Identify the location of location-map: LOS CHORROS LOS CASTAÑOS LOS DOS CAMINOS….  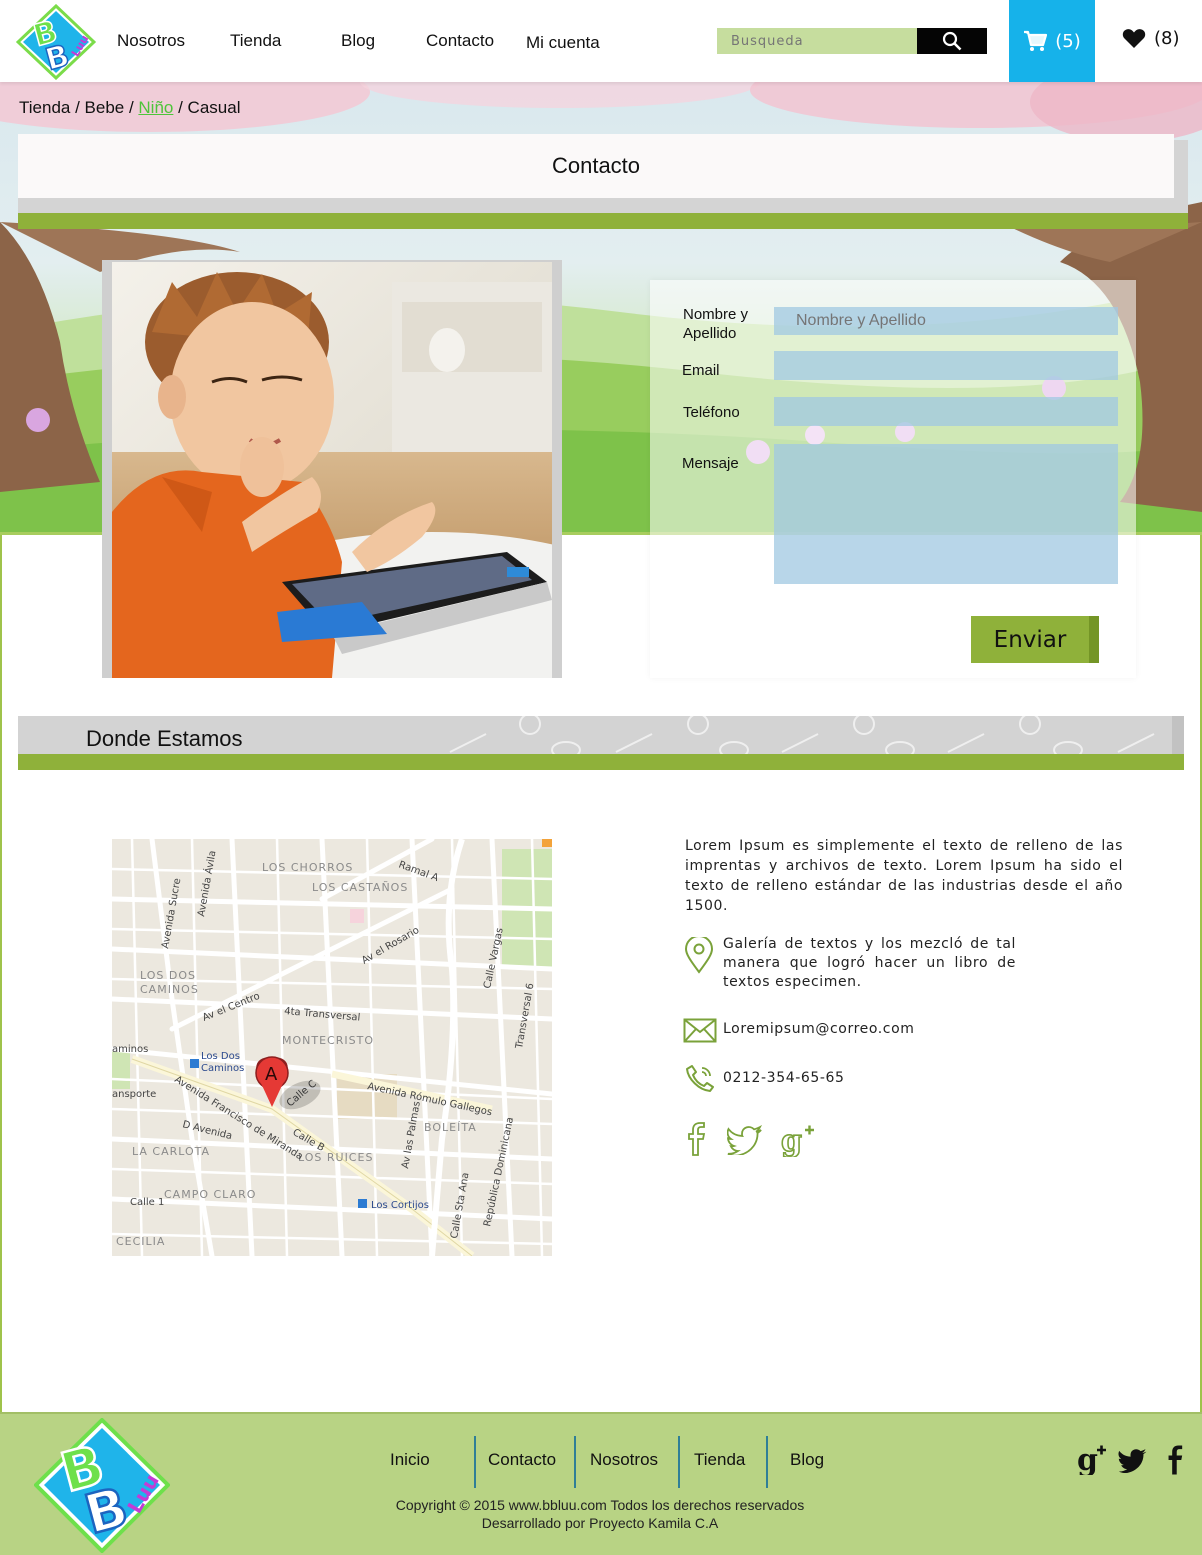
(332, 1047).